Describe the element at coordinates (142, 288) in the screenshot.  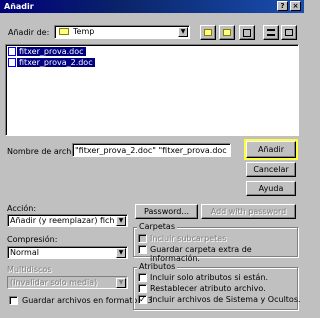
I see `reset-archive-checkbox` at that location.